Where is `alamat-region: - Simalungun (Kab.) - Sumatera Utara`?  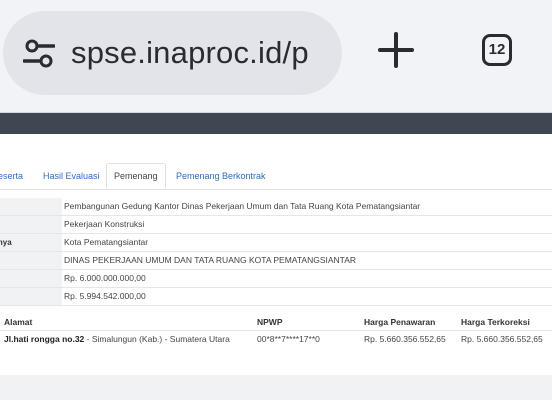 alamat-region: - Simalungun (Kab.) - Sumatera Utara is located at coordinates (157, 339).